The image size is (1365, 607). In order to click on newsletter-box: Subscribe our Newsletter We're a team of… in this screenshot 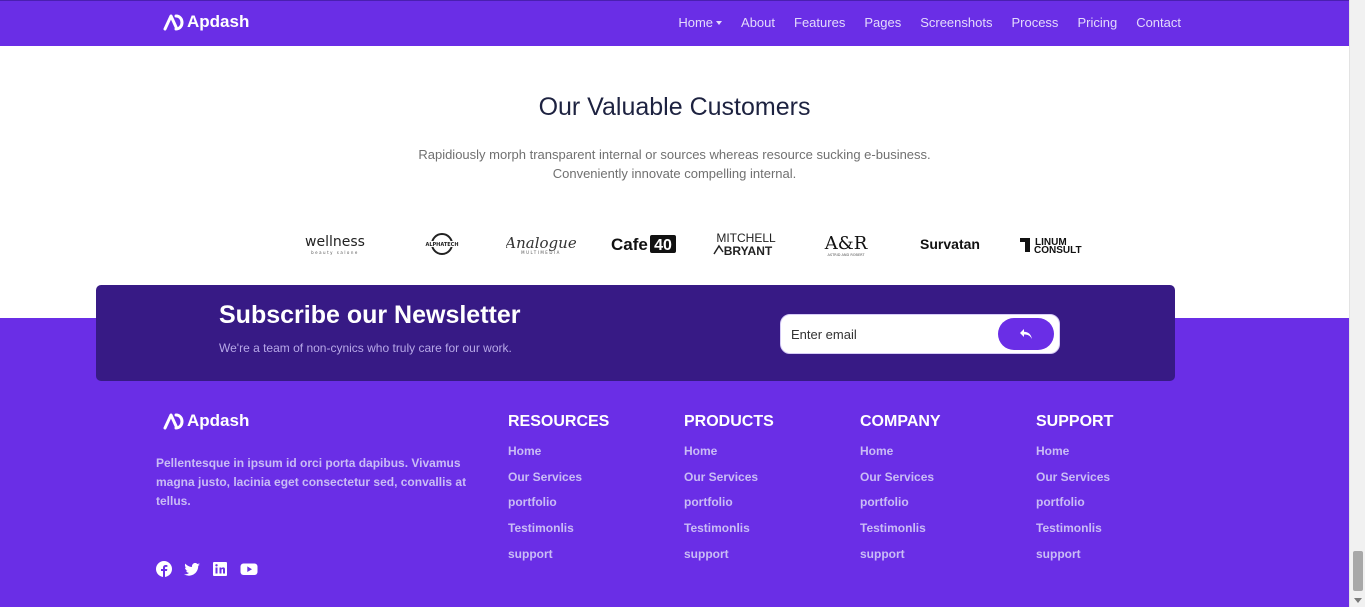, I will do `click(635, 333)`.